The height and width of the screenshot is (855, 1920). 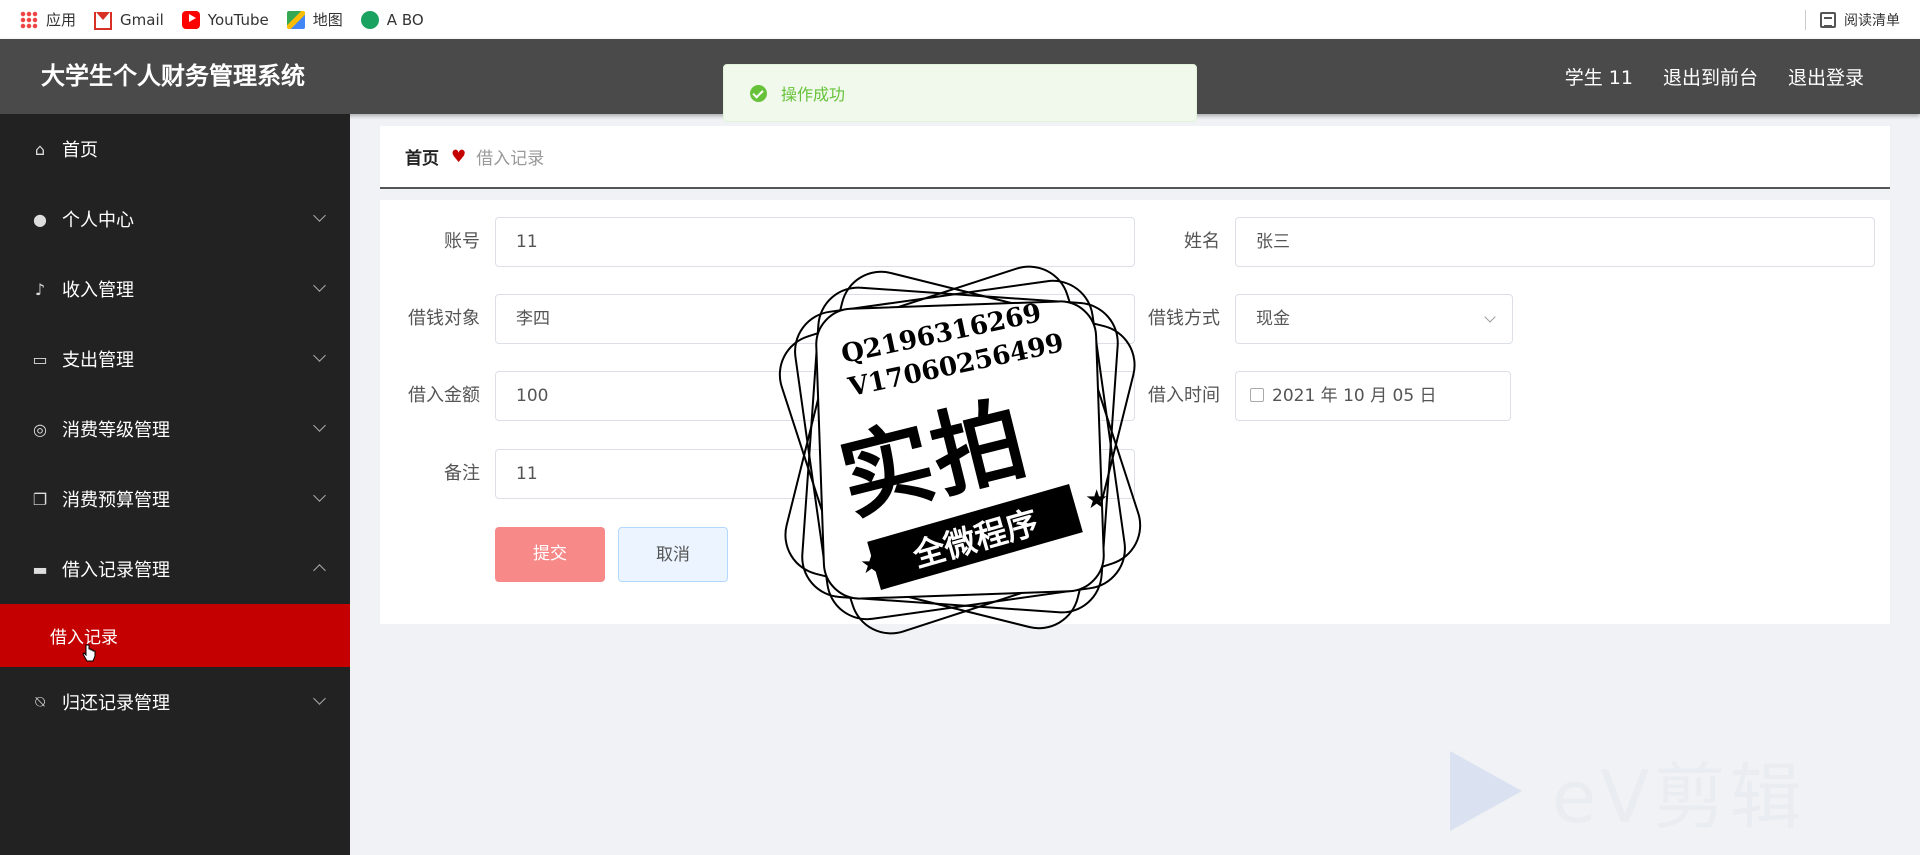 What do you see at coordinates (510, 159) in the screenshot?
I see `breadcrumb-current: 借入记录` at bounding box center [510, 159].